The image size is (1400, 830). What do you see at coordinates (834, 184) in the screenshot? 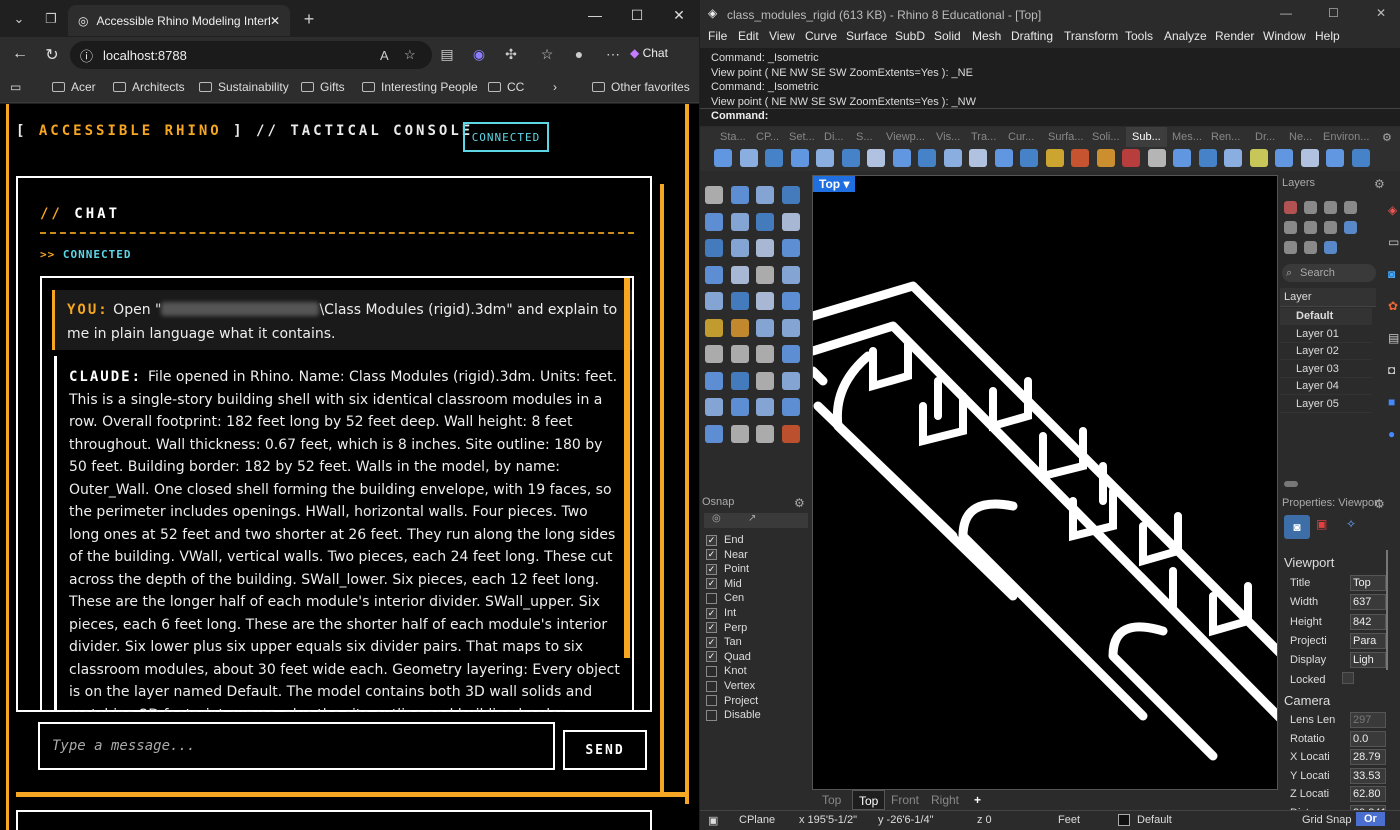
I see `viewport-title-button: Top ▾` at bounding box center [834, 184].